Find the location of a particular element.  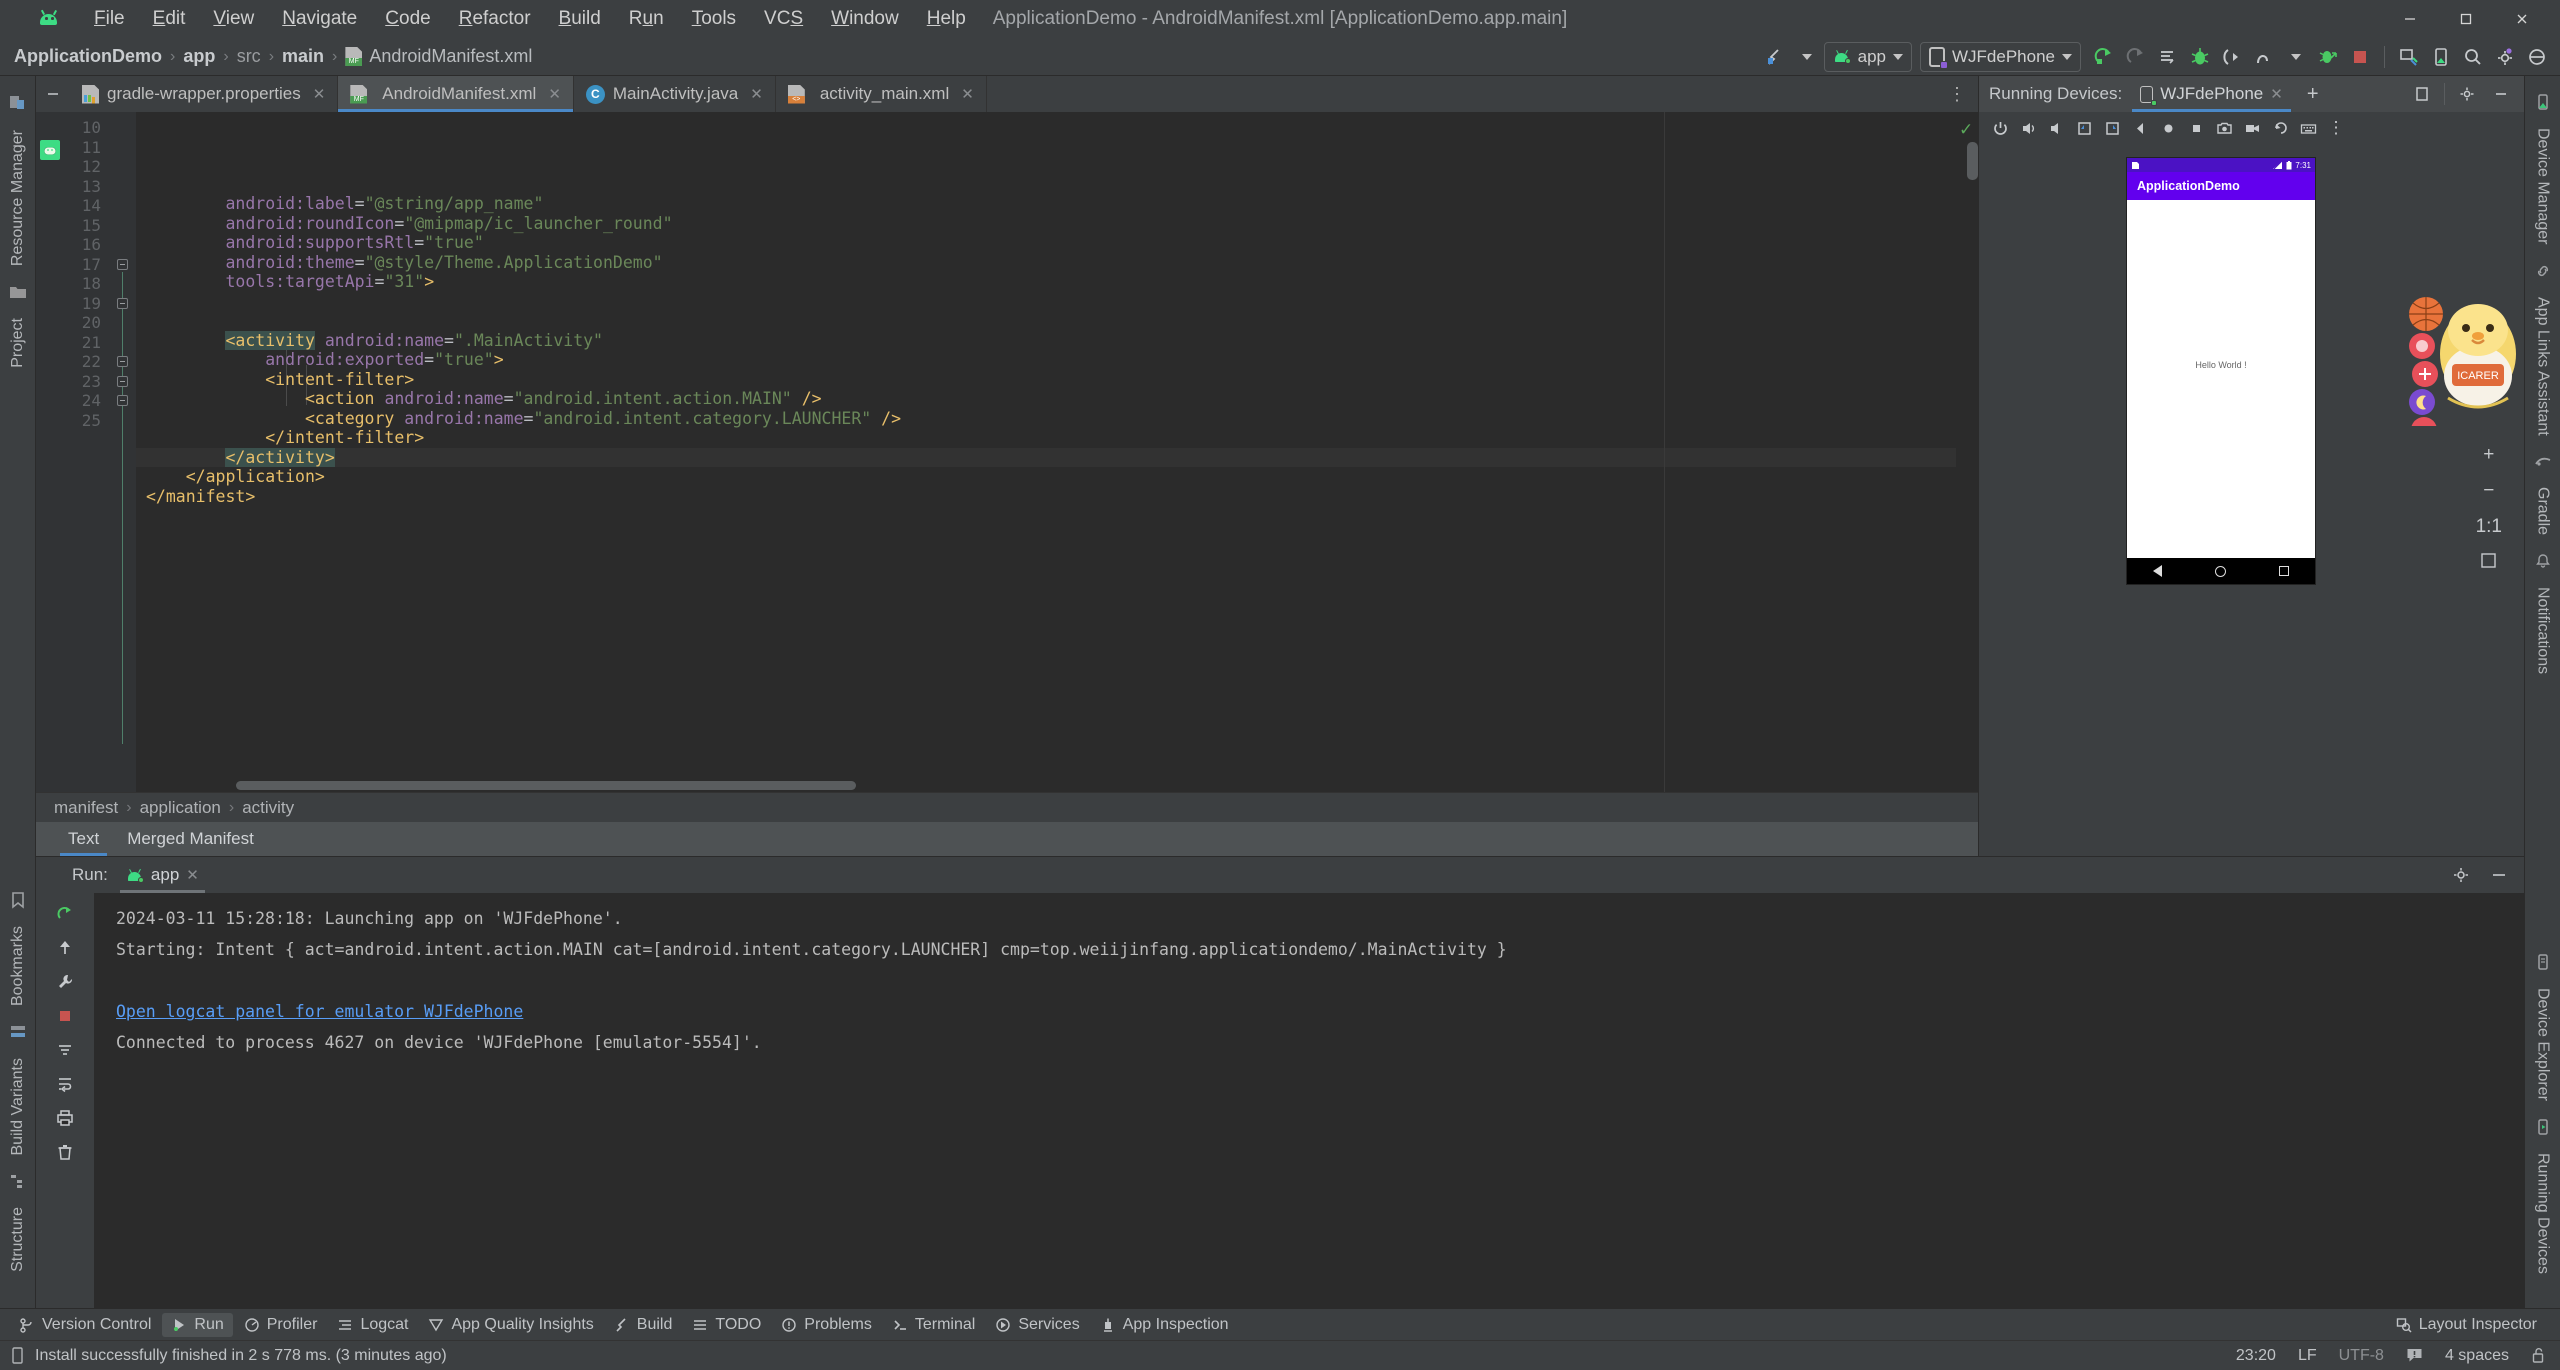

menu-tools: Tools is located at coordinates (714, 19).